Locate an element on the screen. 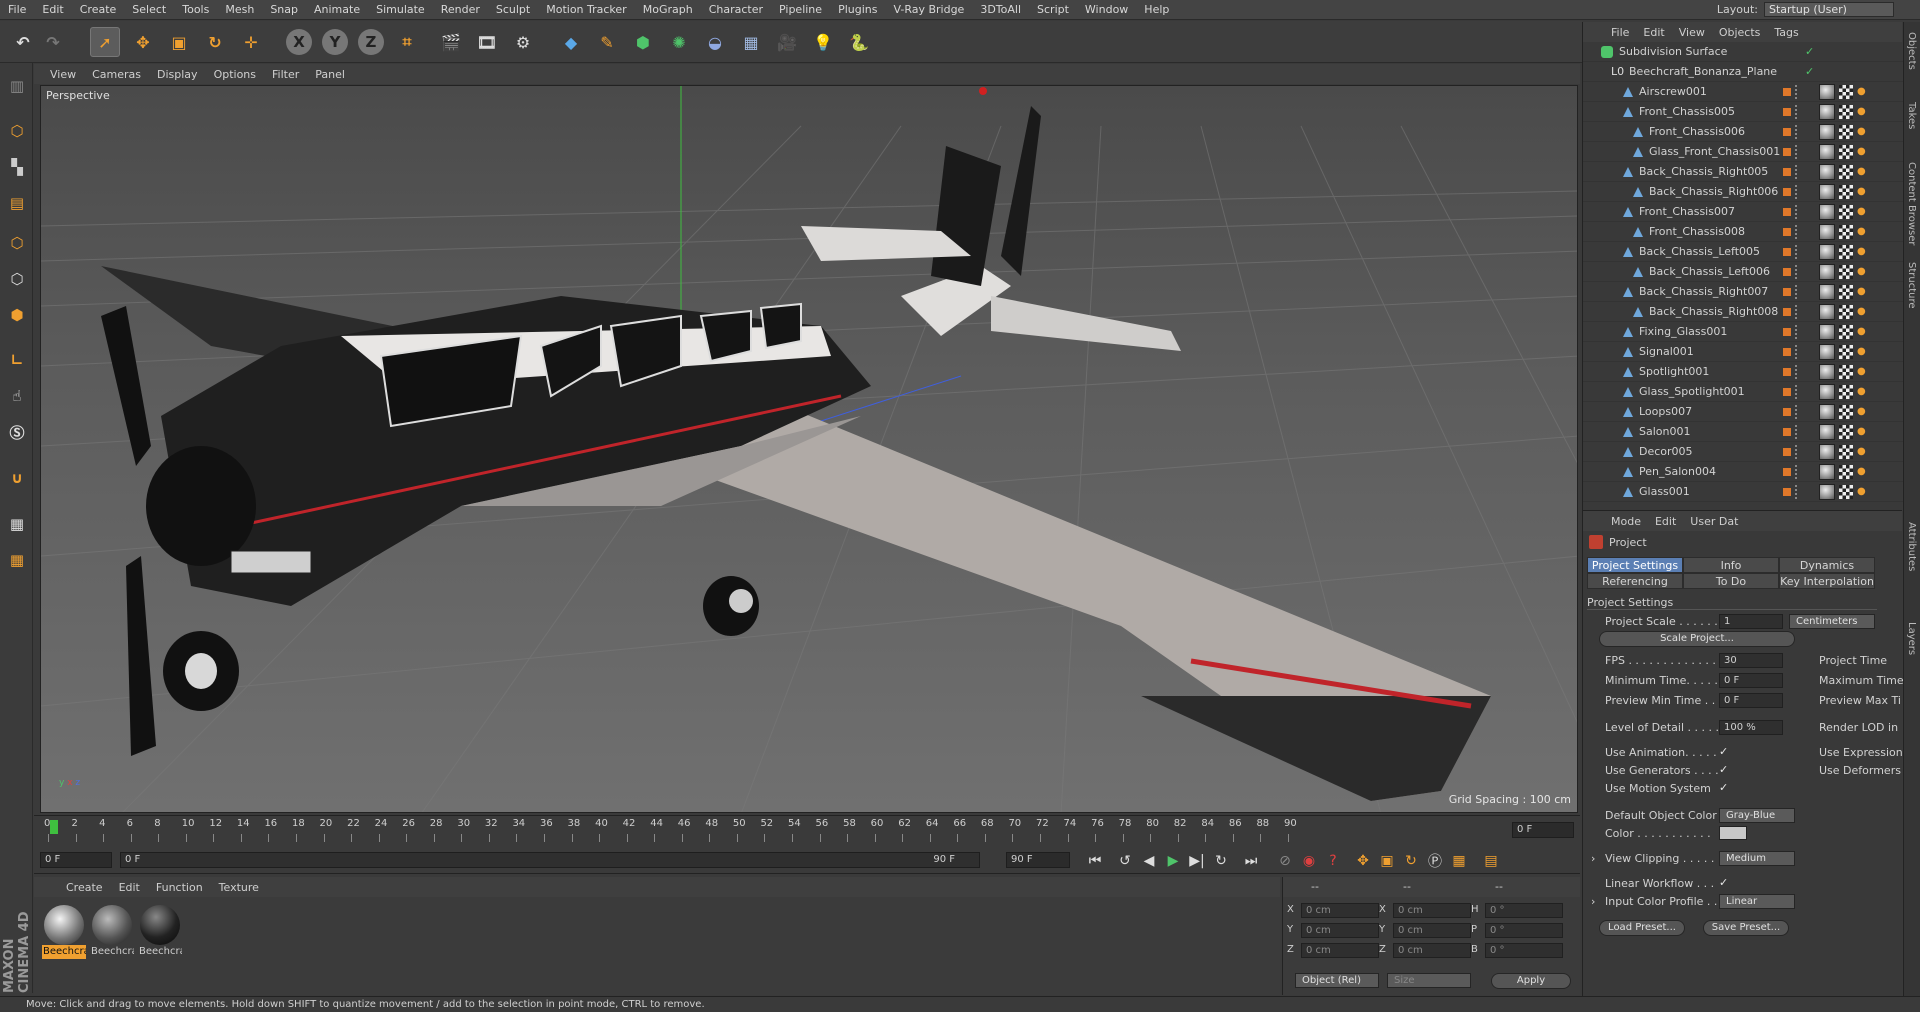 This screenshot has height=1012, width=1920. color-swatch is located at coordinates (1733, 833).